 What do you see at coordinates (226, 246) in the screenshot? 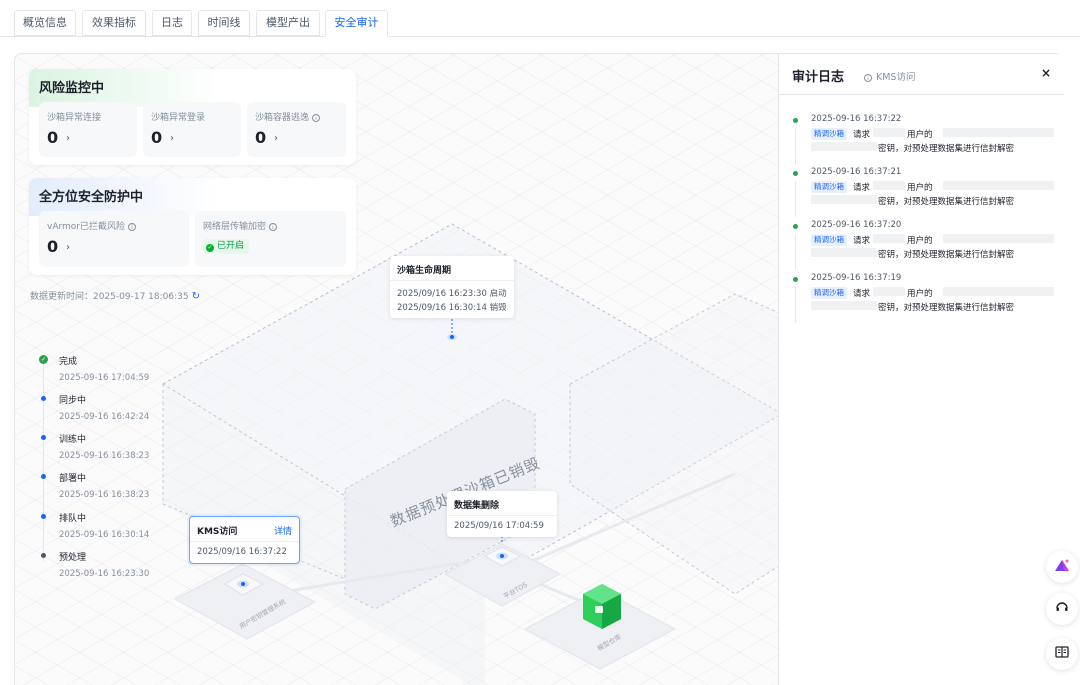
I see `status-badge: ✓ 已开启` at bounding box center [226, 246].